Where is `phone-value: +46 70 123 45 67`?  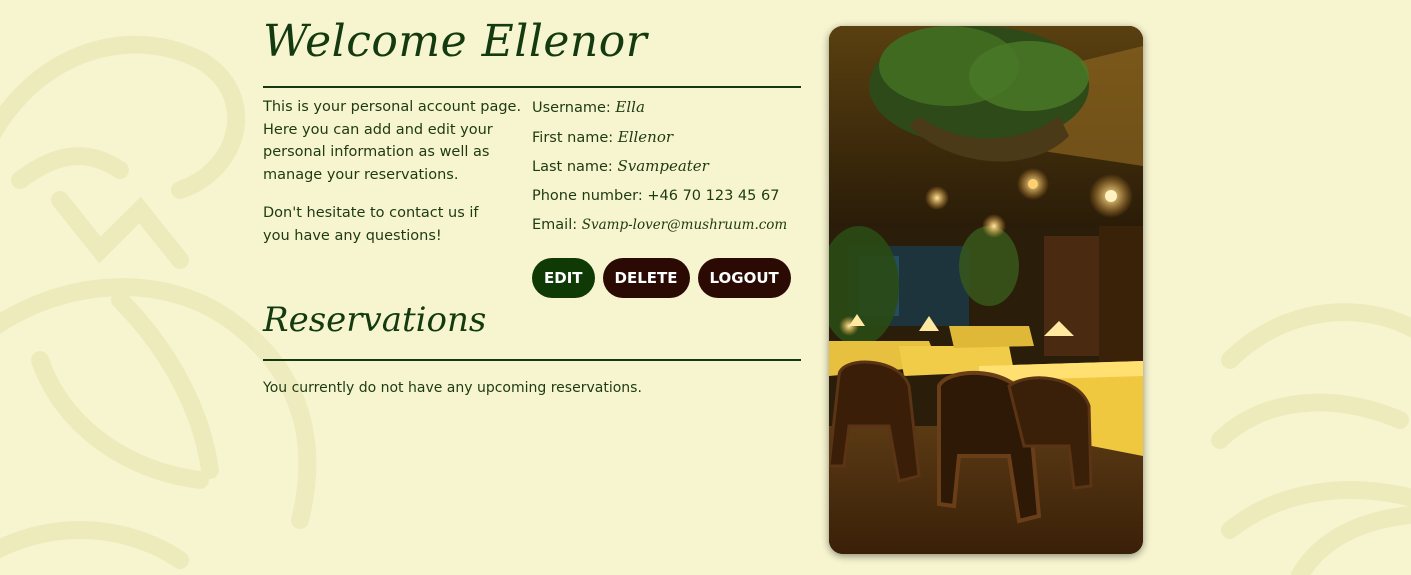
phone-value: +46 70 123 45 67 is located at coordinates (713, 195).